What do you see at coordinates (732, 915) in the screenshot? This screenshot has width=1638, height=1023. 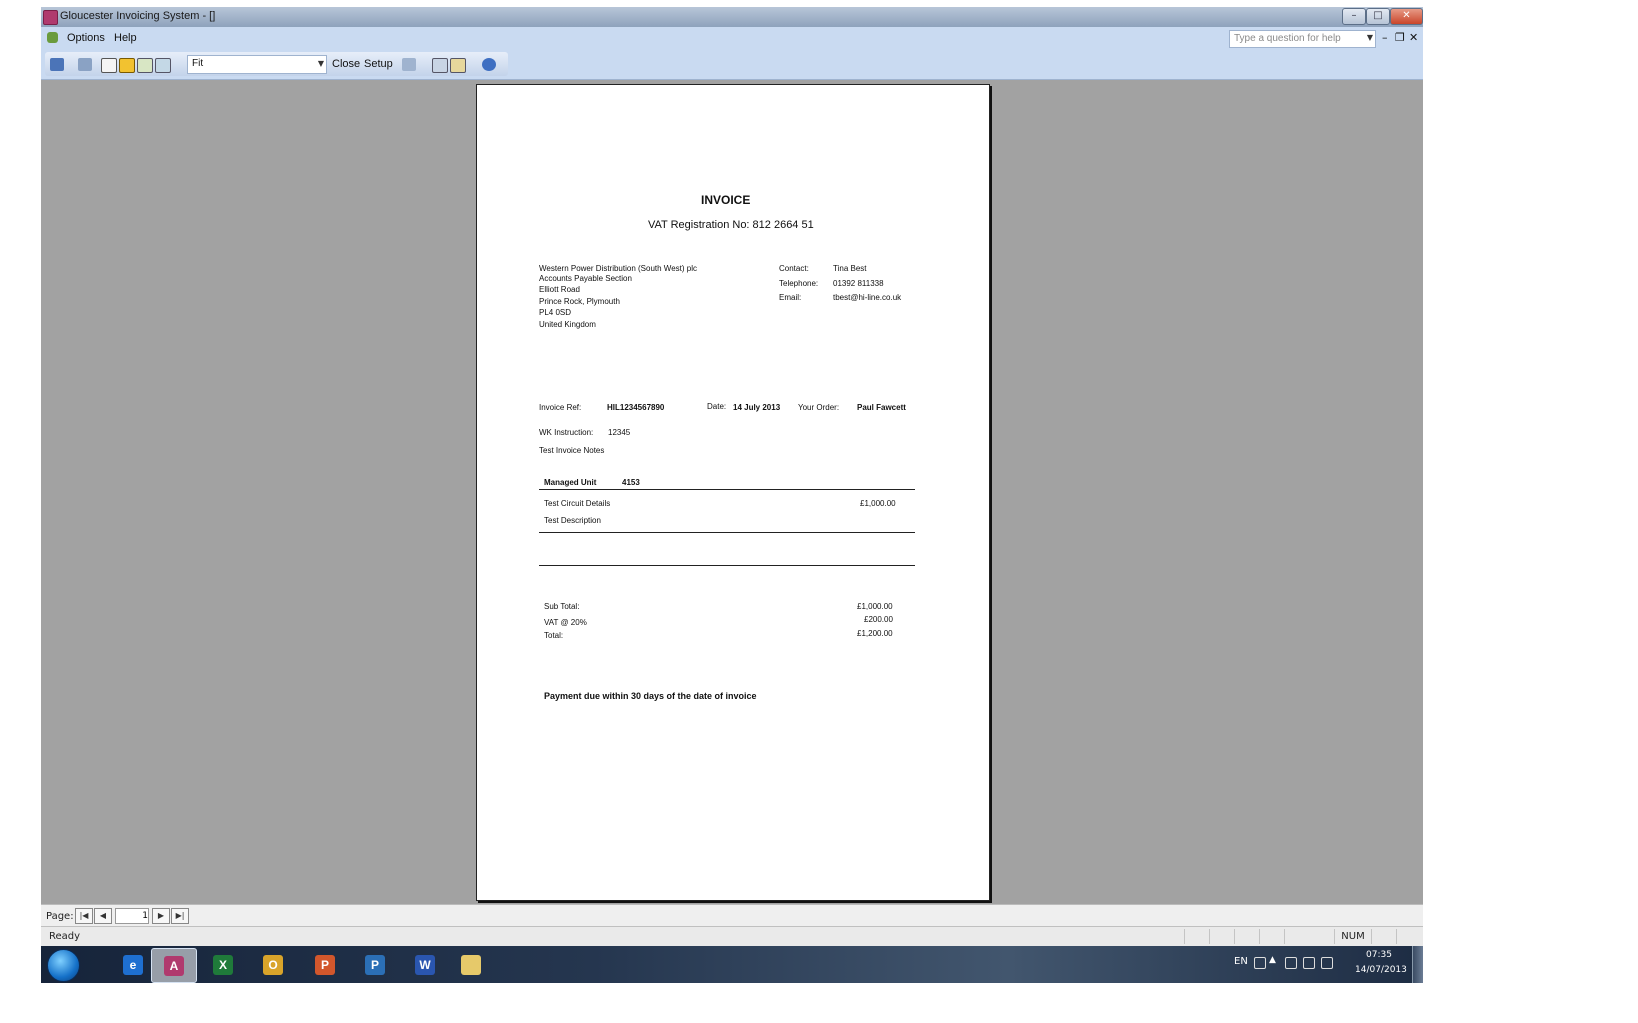 I see `page-navigation-bar: Page: |◀ ◀ 1 ▶ ▶|` at bounding box center [732, 915].